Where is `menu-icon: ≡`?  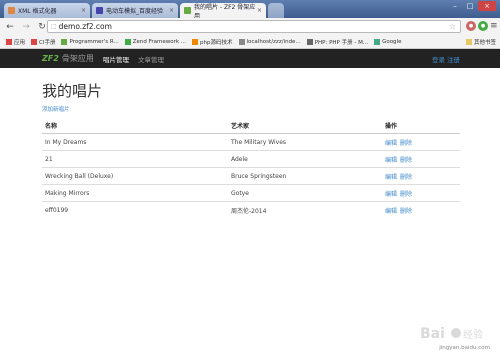
menu-icon: ≡ is located at coordinates (494, 26).